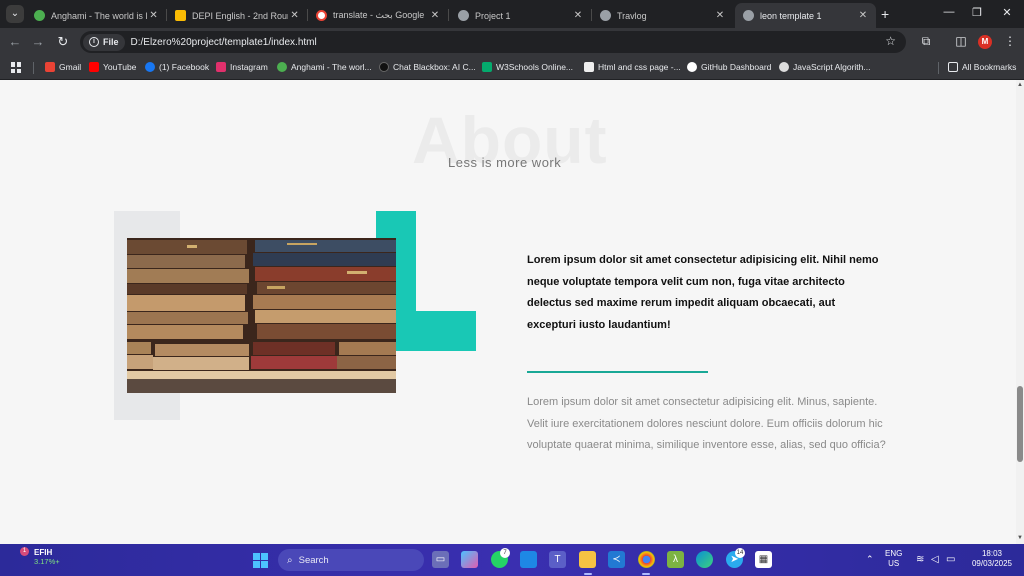 The width and height of the screenshot is (1024, 576). What do you see at coordinates (1020, 312) in the screenshot?
I see `page-scrollbar: ▲ ▼` at bounding box center [1020, 312].